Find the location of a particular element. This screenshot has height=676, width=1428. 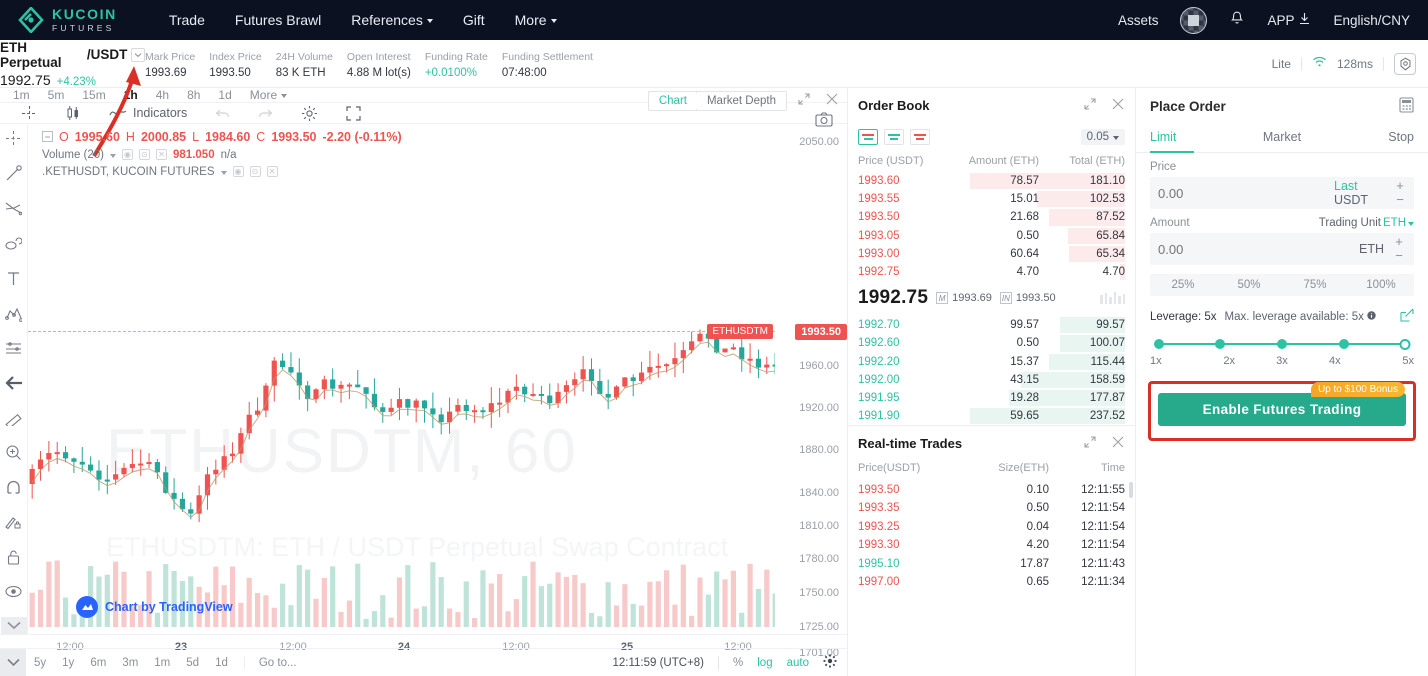

percent-50: 50% is located at coordinates (1249, 285).